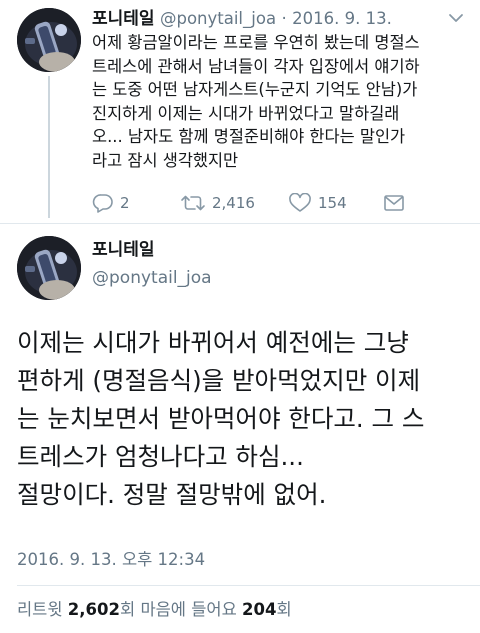 Image resolution: width=480 pixels, height=633 pixels. Describe the element at coordinates (125, 203) in the screenshot. I see `reply-count: 2` at that location.